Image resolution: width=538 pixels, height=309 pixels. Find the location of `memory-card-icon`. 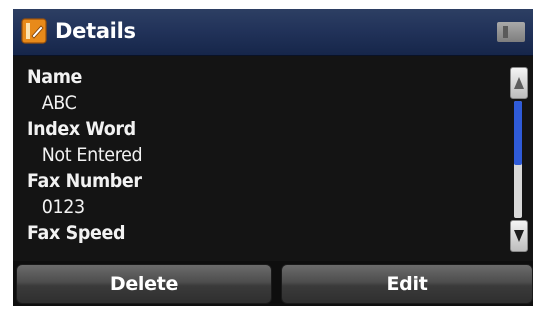

memory-card-icon is located at coordinates (511, 32).